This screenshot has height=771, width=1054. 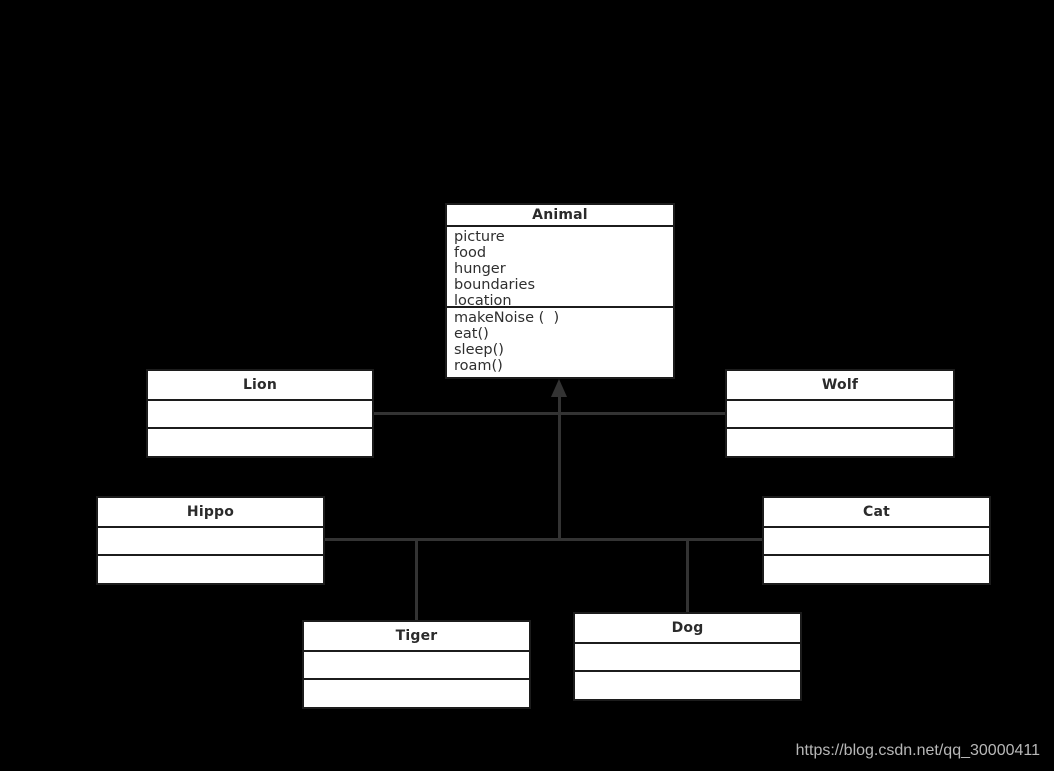 I want to click on connector-drop-tiger, so click(x=416, y=579).